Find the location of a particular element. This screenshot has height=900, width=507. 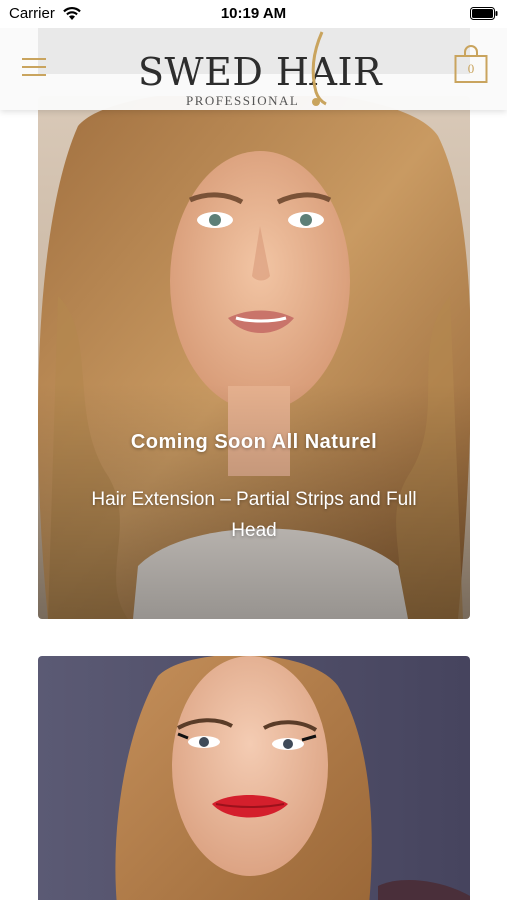

app-header: SWED HAIR PROFESSIONAL 0 is located at coordinates (253, 69).